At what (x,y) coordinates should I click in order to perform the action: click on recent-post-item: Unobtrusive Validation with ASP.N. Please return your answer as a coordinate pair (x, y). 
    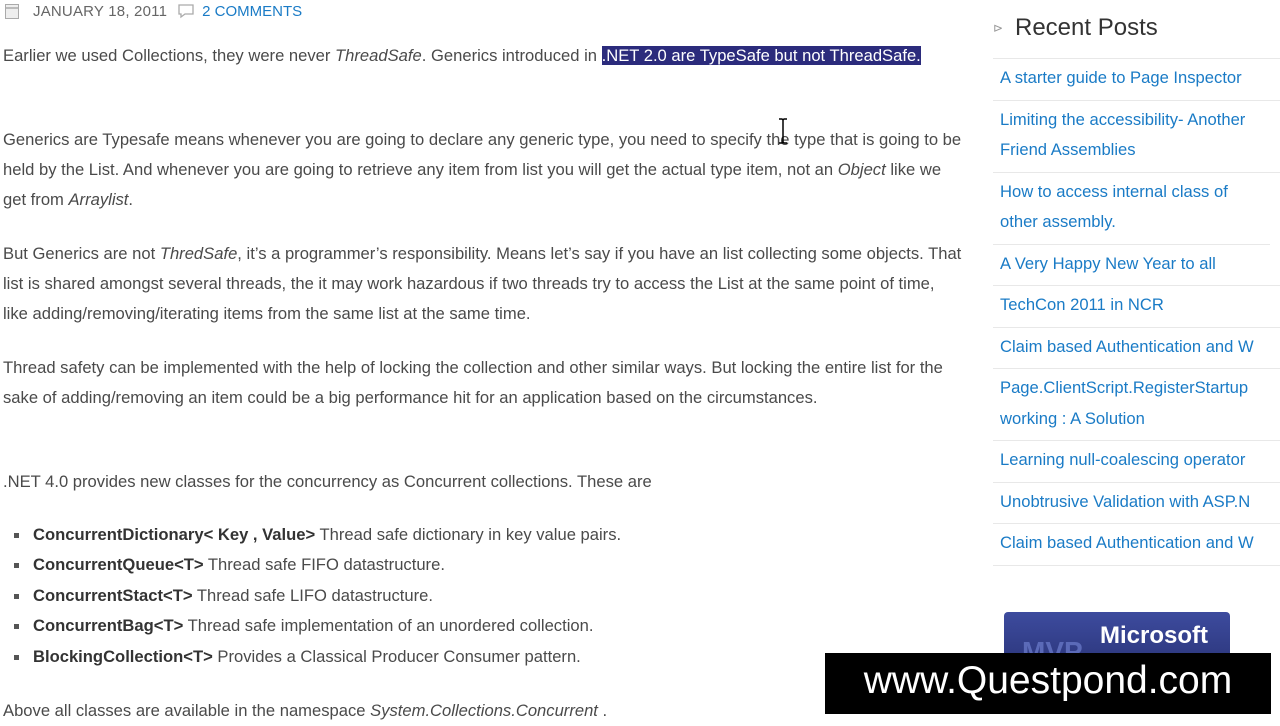
    Looking at the image, I should click on (1136, 503).